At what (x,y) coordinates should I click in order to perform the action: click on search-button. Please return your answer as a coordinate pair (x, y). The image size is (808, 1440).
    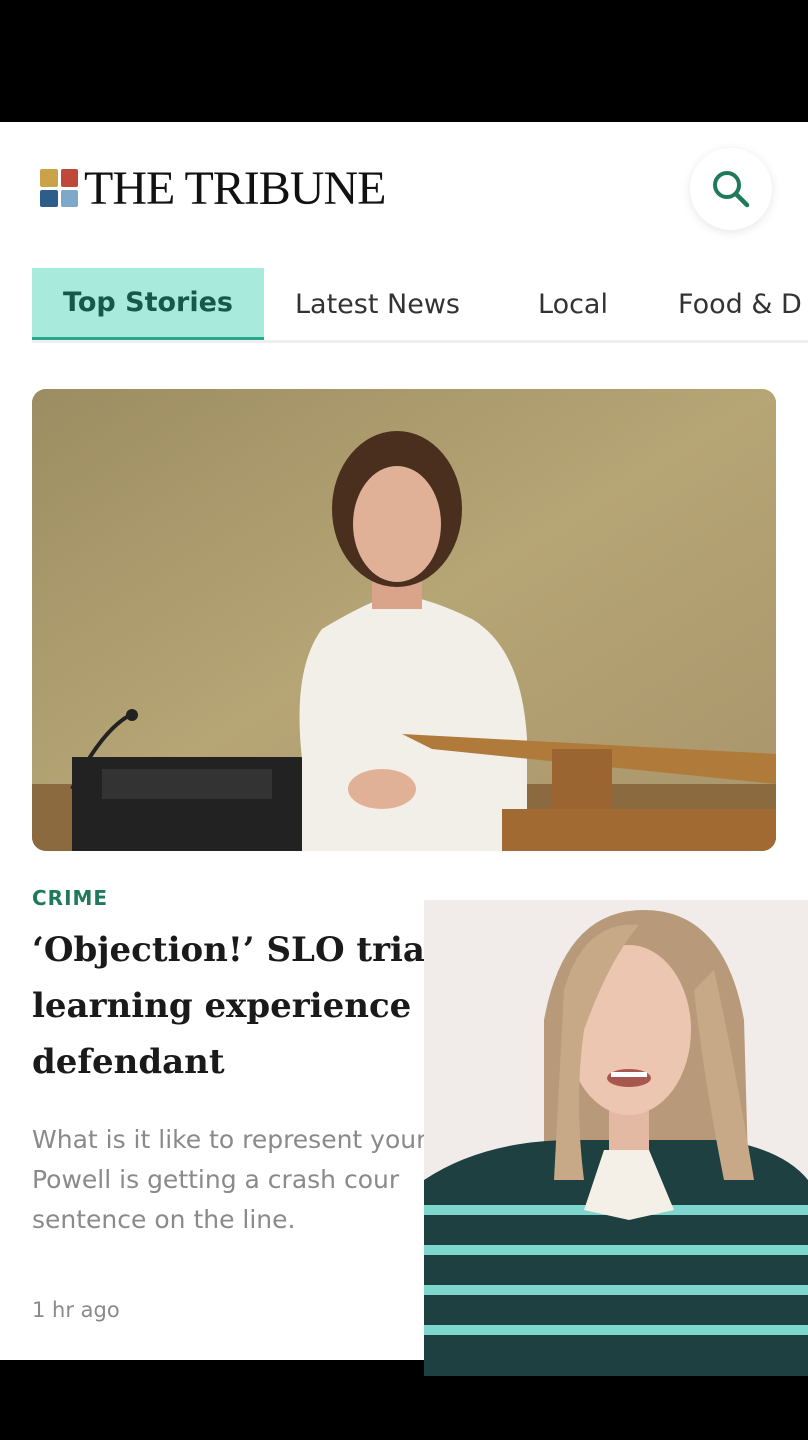
    Looking at the image, I should click on (731, 189).